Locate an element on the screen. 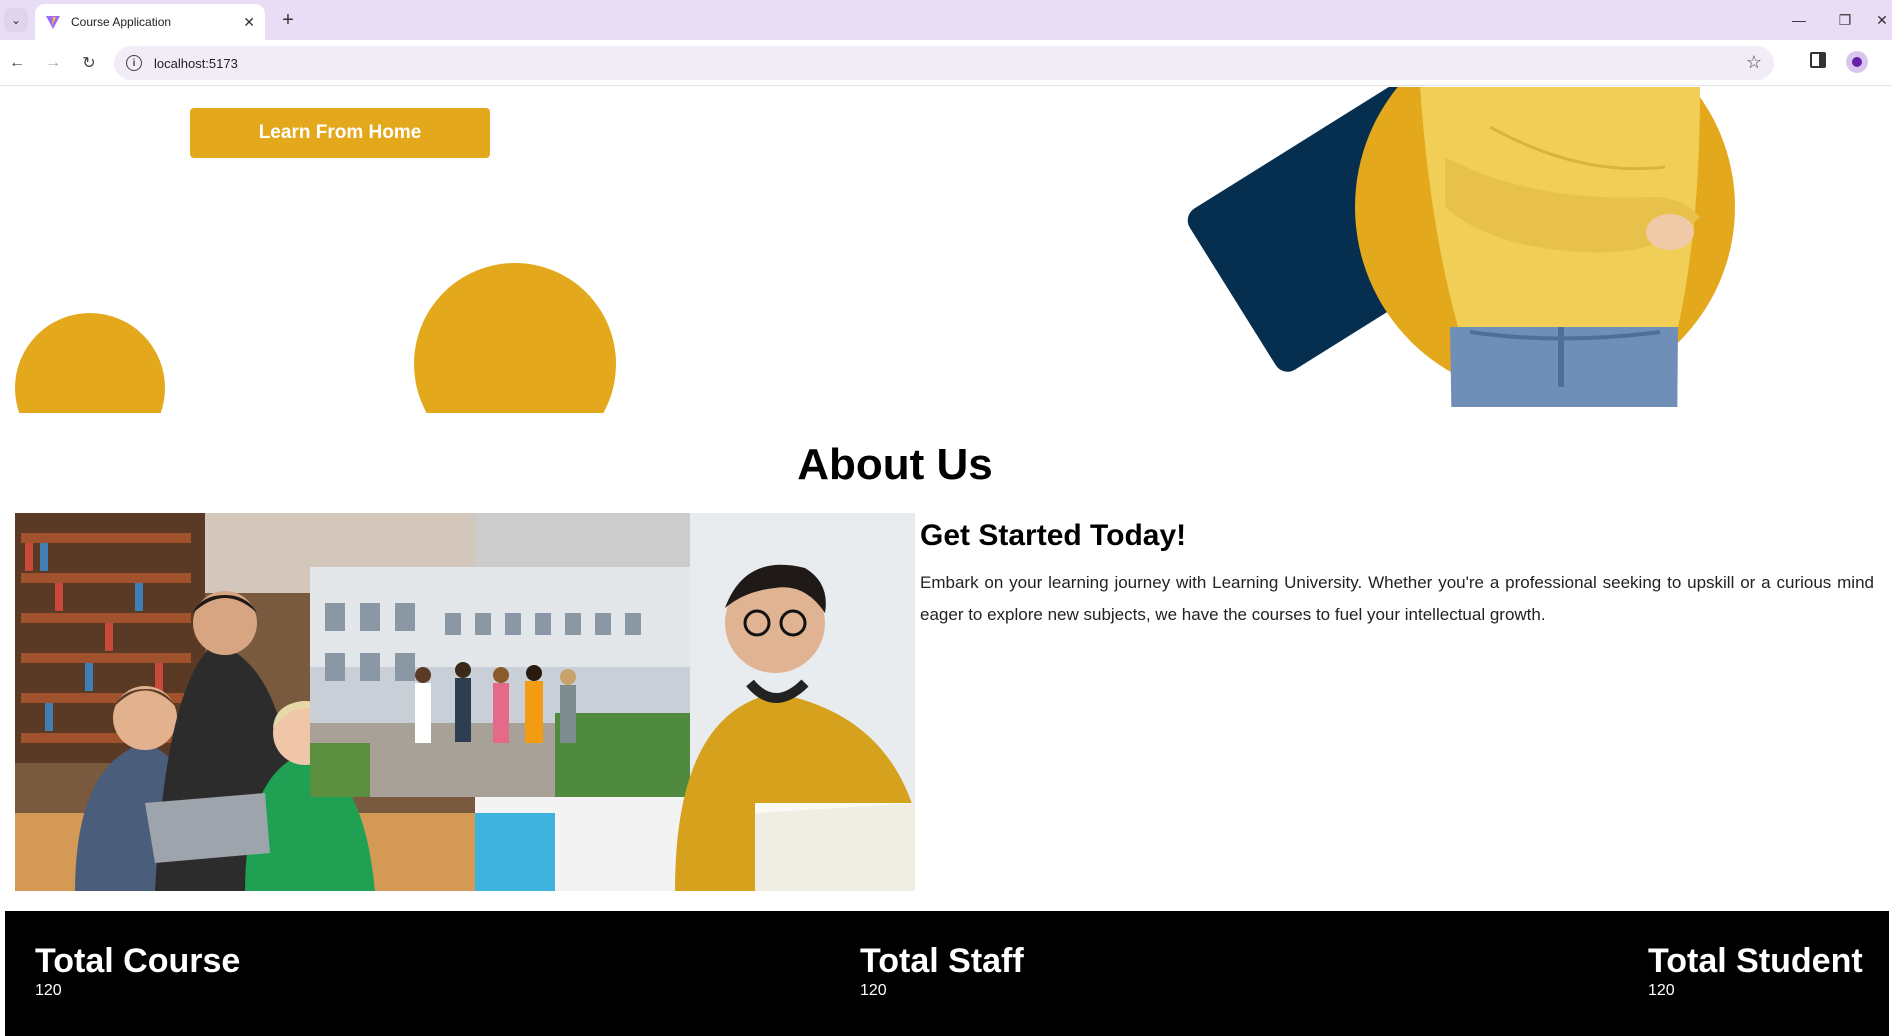 This screenshot has width=1892, height=1036. bookmark-star-icon: ☆ is located at coordinates (1754, 62).